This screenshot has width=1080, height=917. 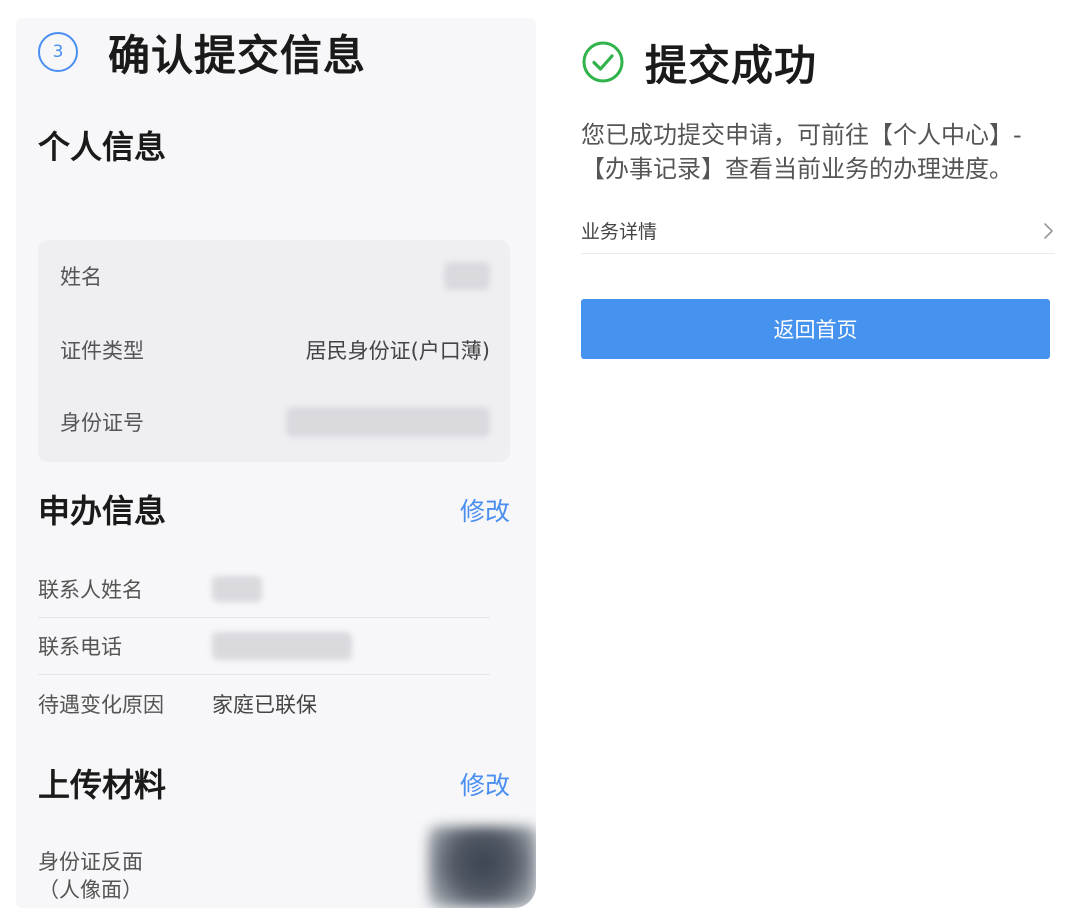 I want to click on contact-name-label: 联系人姓名, so click(x=90, y=590).